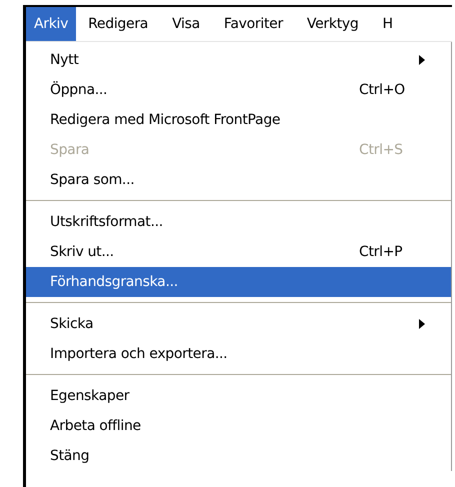 Image resolution: width=455 pixels, height=487 pixels. What do you see at coordinates (238, 456) in the screenshot?
I see `menu-item: Stäng` at bounding box center [238, 456].